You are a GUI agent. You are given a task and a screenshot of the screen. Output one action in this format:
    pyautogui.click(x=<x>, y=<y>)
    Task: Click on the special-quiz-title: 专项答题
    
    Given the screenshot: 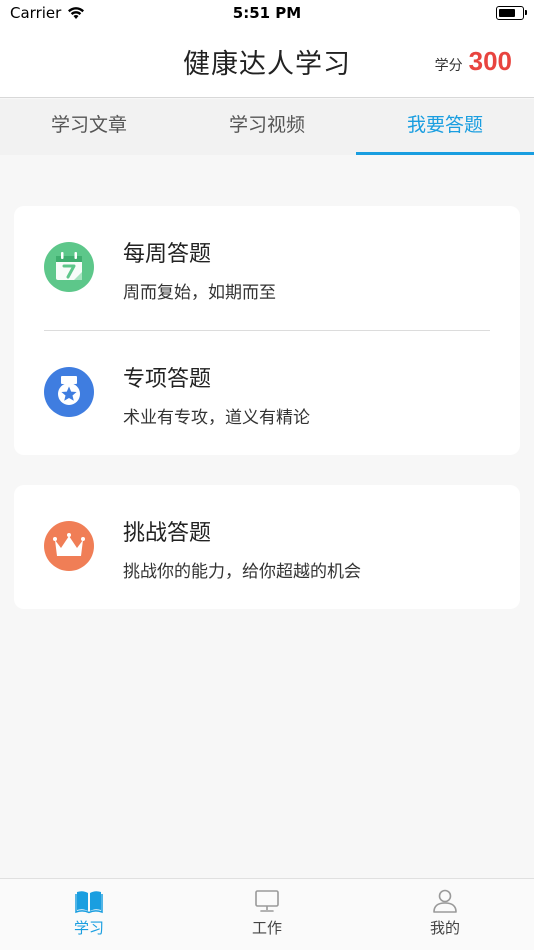 What is the action you would take?
    pyautogui.click(x=167, y=379)
    